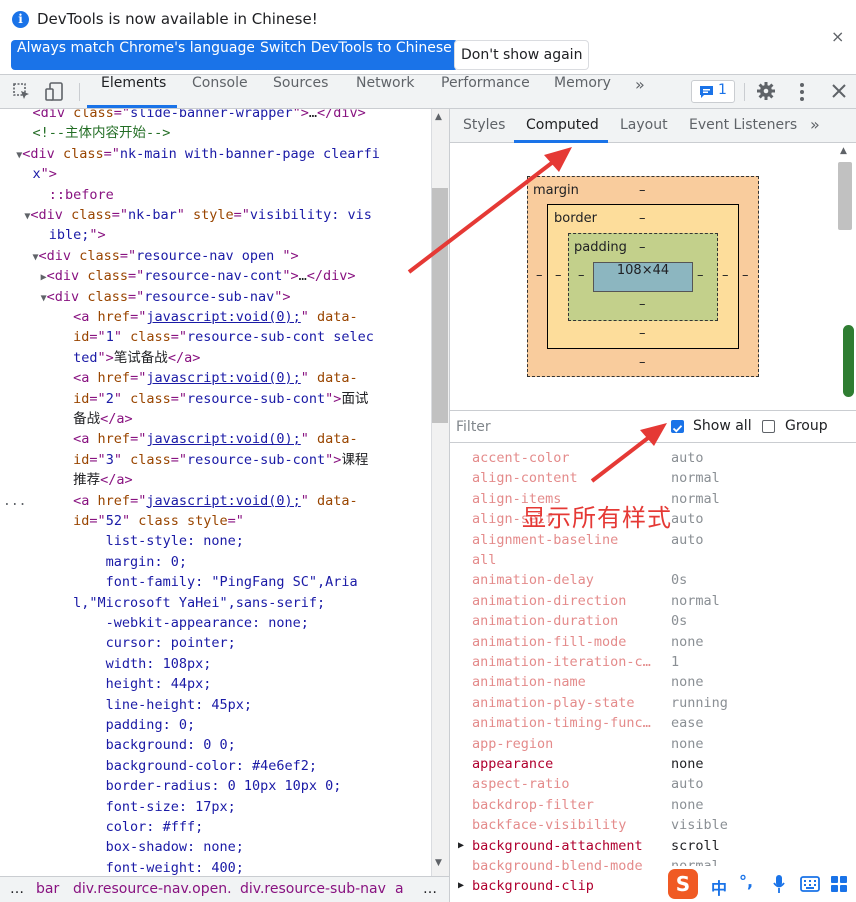 Image resolution: width=856 pixels, height=902 pixels. I want to click on annotation-label: 显示所有样式, so click(597, 518).